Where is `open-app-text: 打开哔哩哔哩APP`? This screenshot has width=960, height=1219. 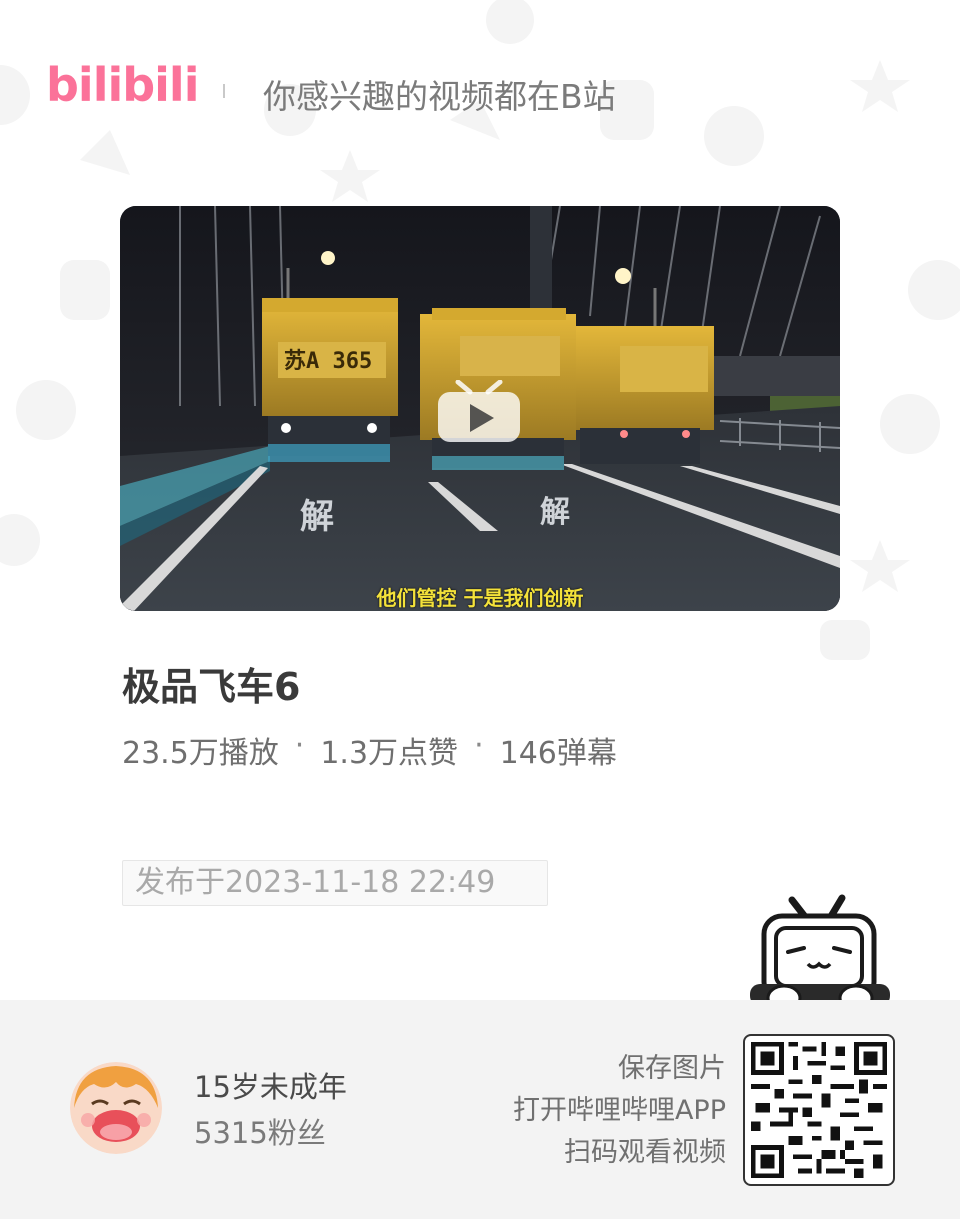 open-app-text: 打开哔哩哔哩APP is located at coordinates (619, 1110).